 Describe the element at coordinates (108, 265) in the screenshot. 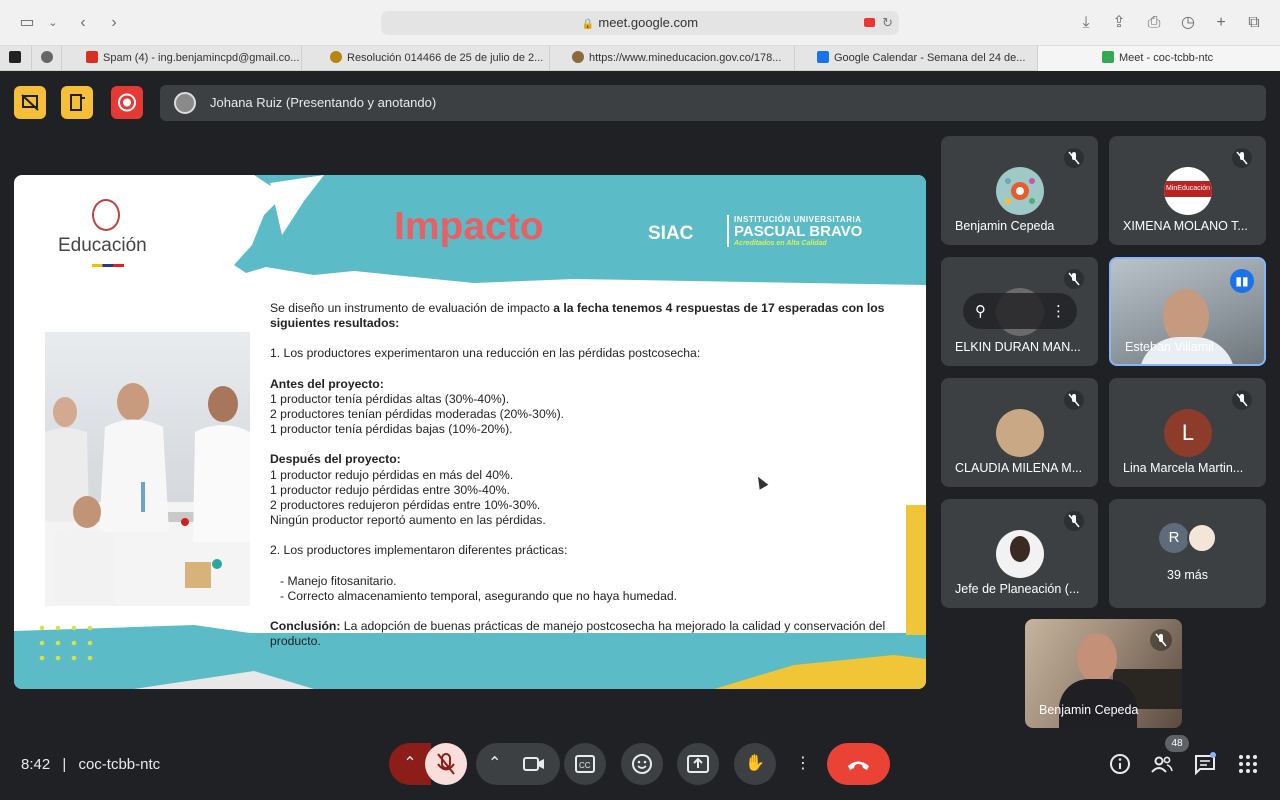

I see `flag-bar` at that location.